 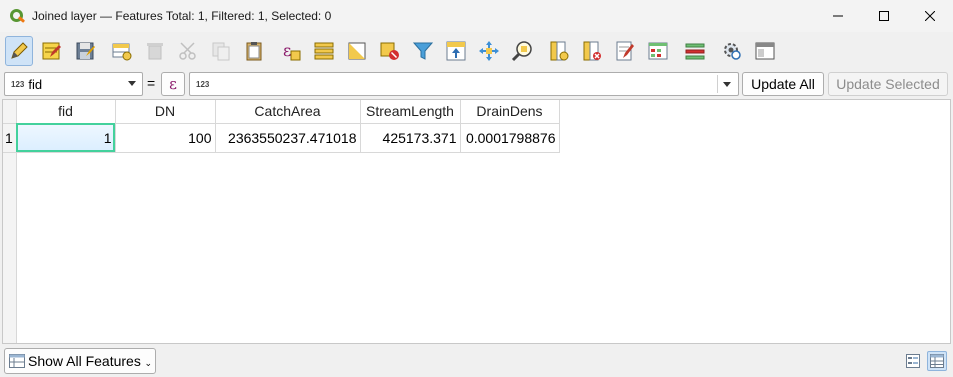 I want to click on cut-button, so click(x=188, y=51).